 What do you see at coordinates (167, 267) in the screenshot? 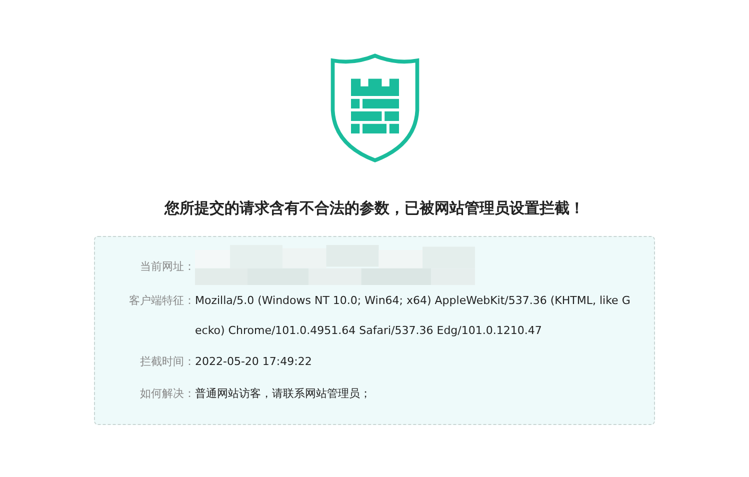
I see `detail-label: 当前网址：` at bounding box center [167, 267].